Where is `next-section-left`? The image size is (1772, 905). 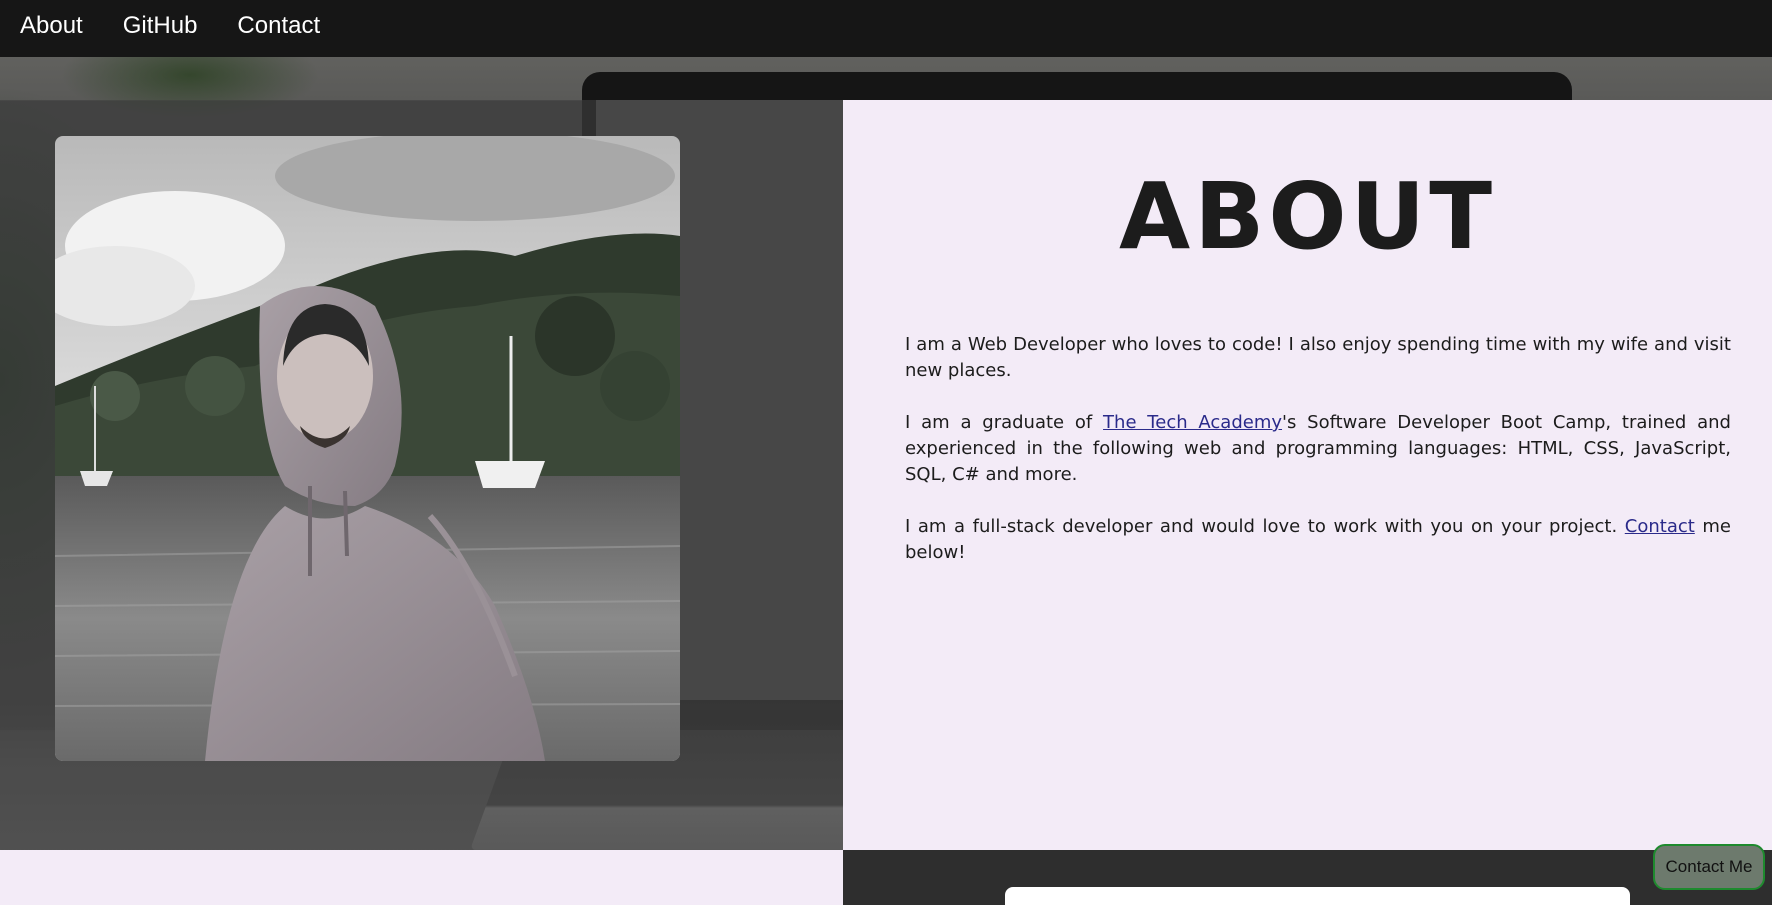 next-section-left is located at coordinates (421, 877).